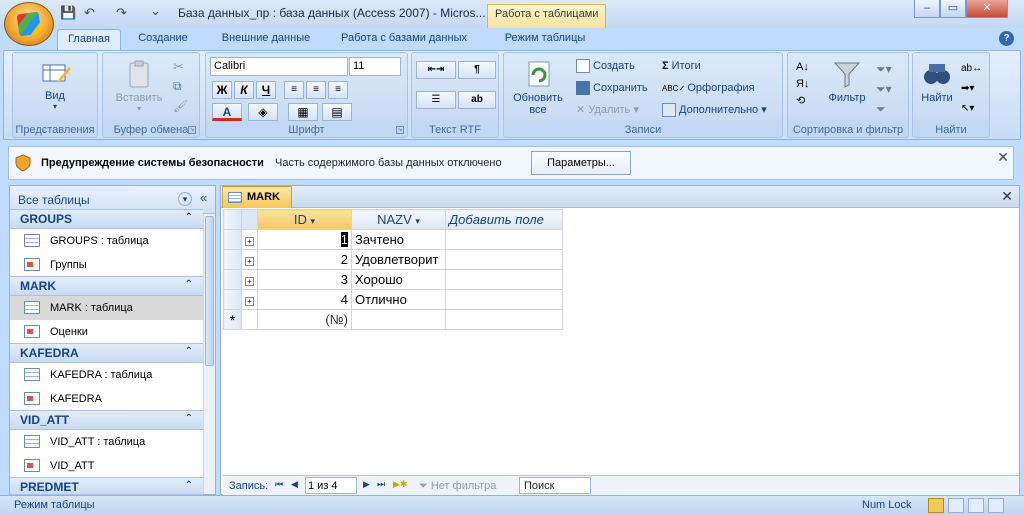  I want to click on nav-item-groups-form: Группы, so click(106, 265).